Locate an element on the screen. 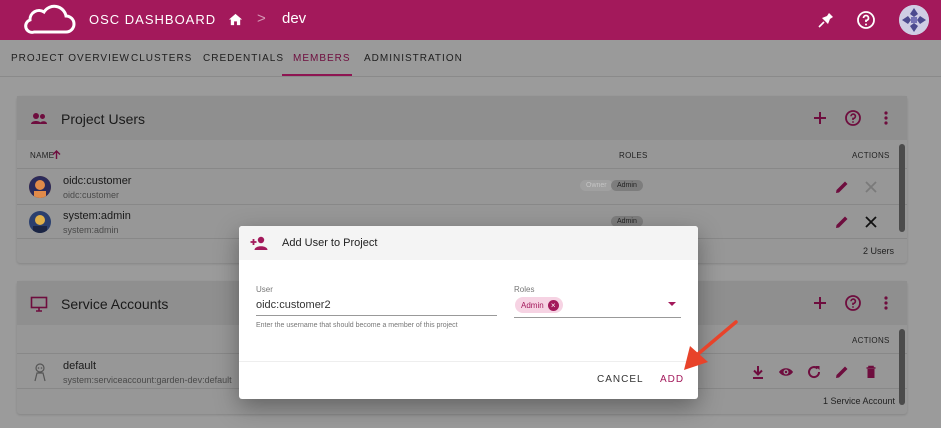 The height and width of the screenshot is (428, 941). table-row: oidc:customer oidc:customer Owner Admin is located at coordinates (462, 186).